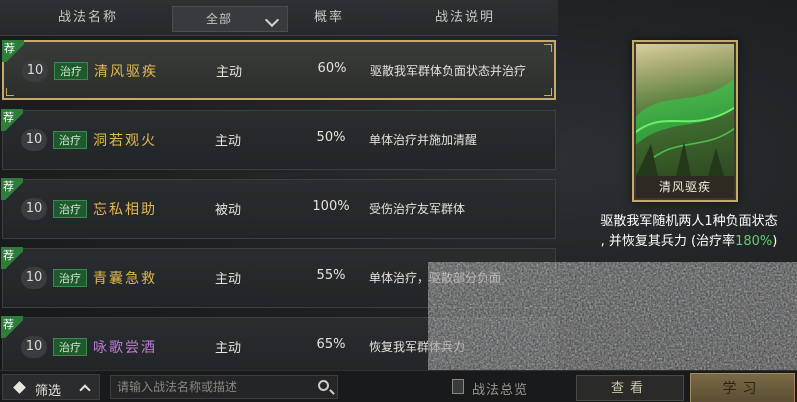 The height and width of the screenshot is (402, 797). I want to click on skill-name: 清风驱疾, so click(126, 72).